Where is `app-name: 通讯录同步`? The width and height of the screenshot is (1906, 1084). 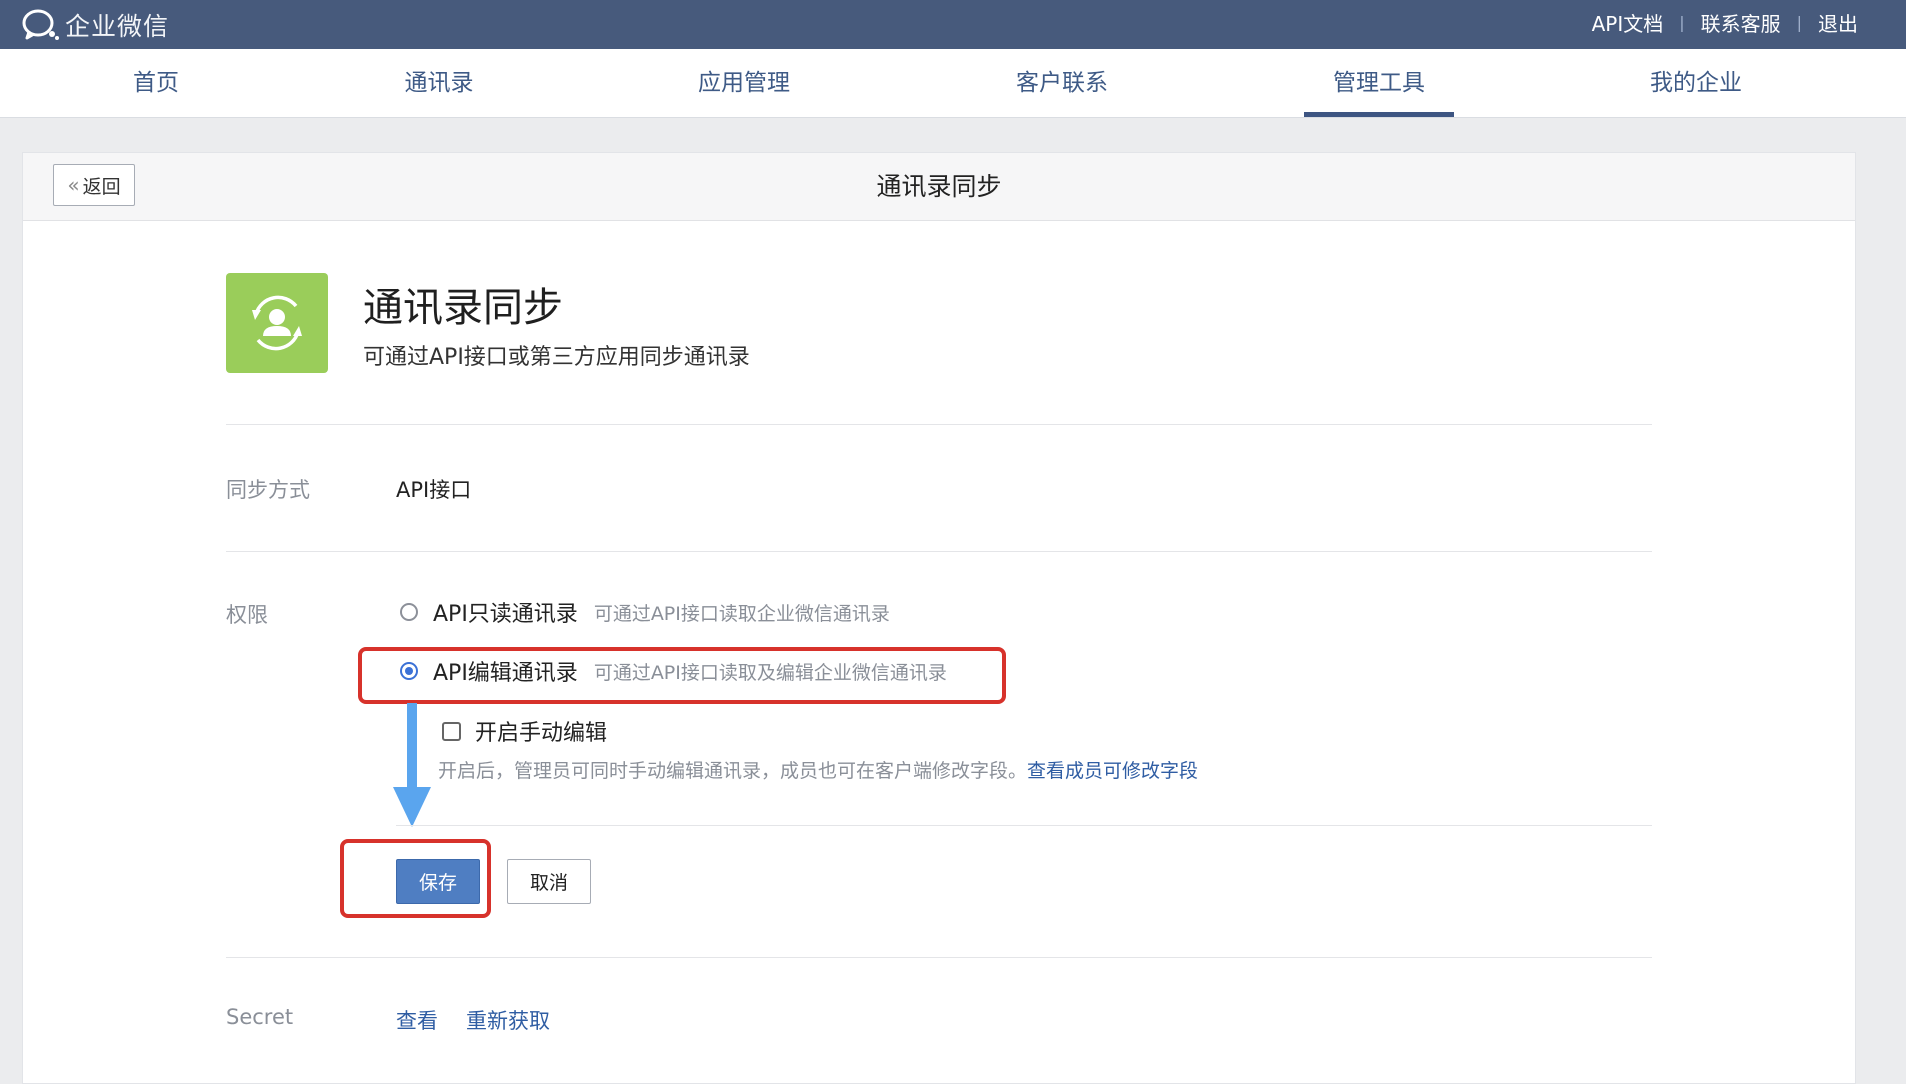
app-name: 通讯录同步 is located at coordinates (463, 308).